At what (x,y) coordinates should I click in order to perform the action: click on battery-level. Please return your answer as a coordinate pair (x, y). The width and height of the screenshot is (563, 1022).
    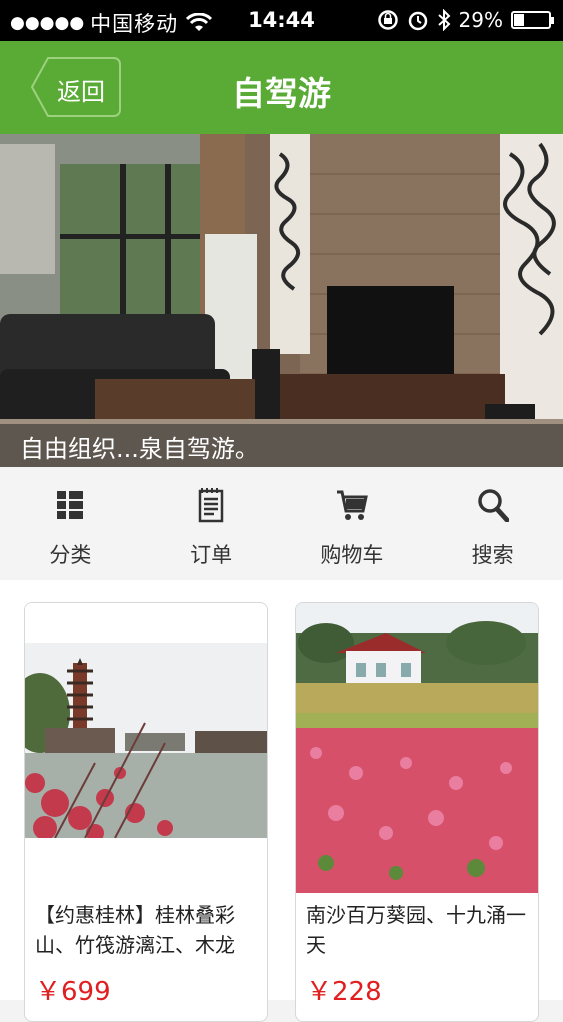
    Looking at the image, I should click on (519, 20).